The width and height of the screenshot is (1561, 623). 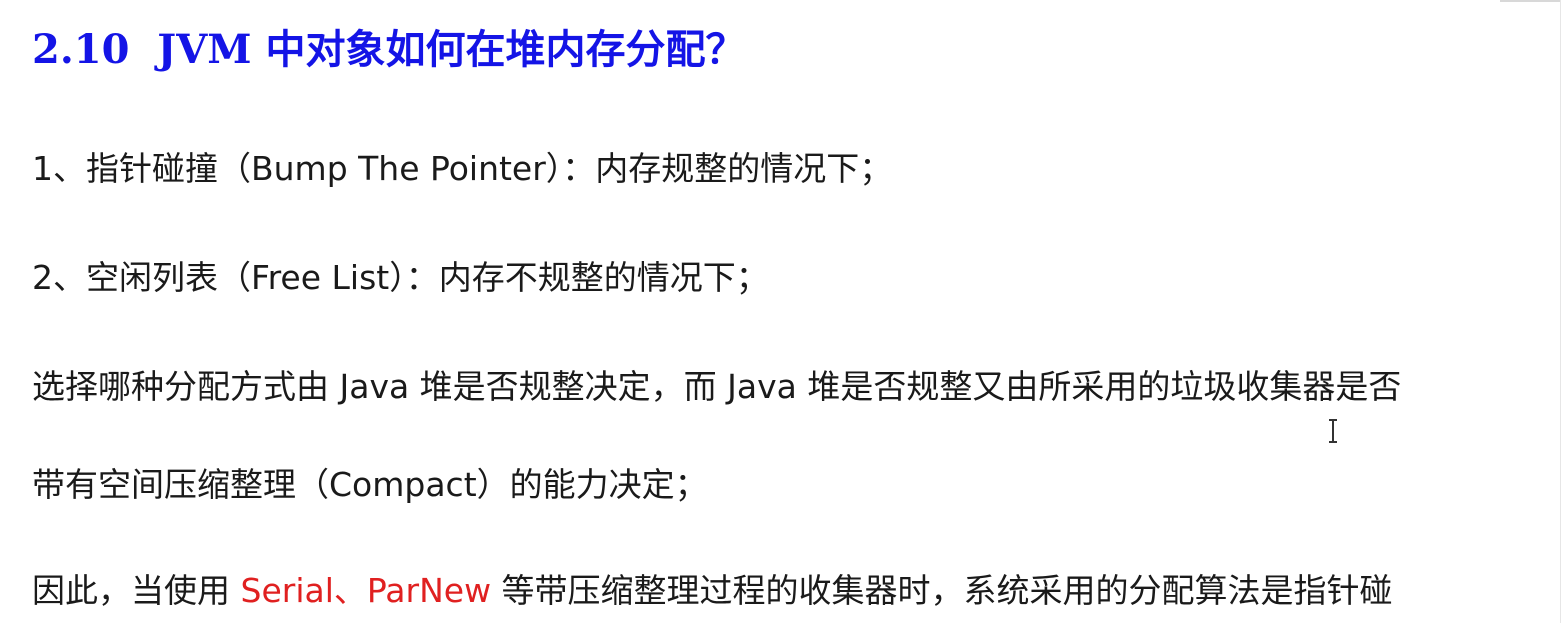 What do you see at coordinates (370, 484) in the screenshot?
I see `paragraph-choice-line-2: 带有空间压缩整理（Compact）的能力决定；` at bounding box center [370, 484].